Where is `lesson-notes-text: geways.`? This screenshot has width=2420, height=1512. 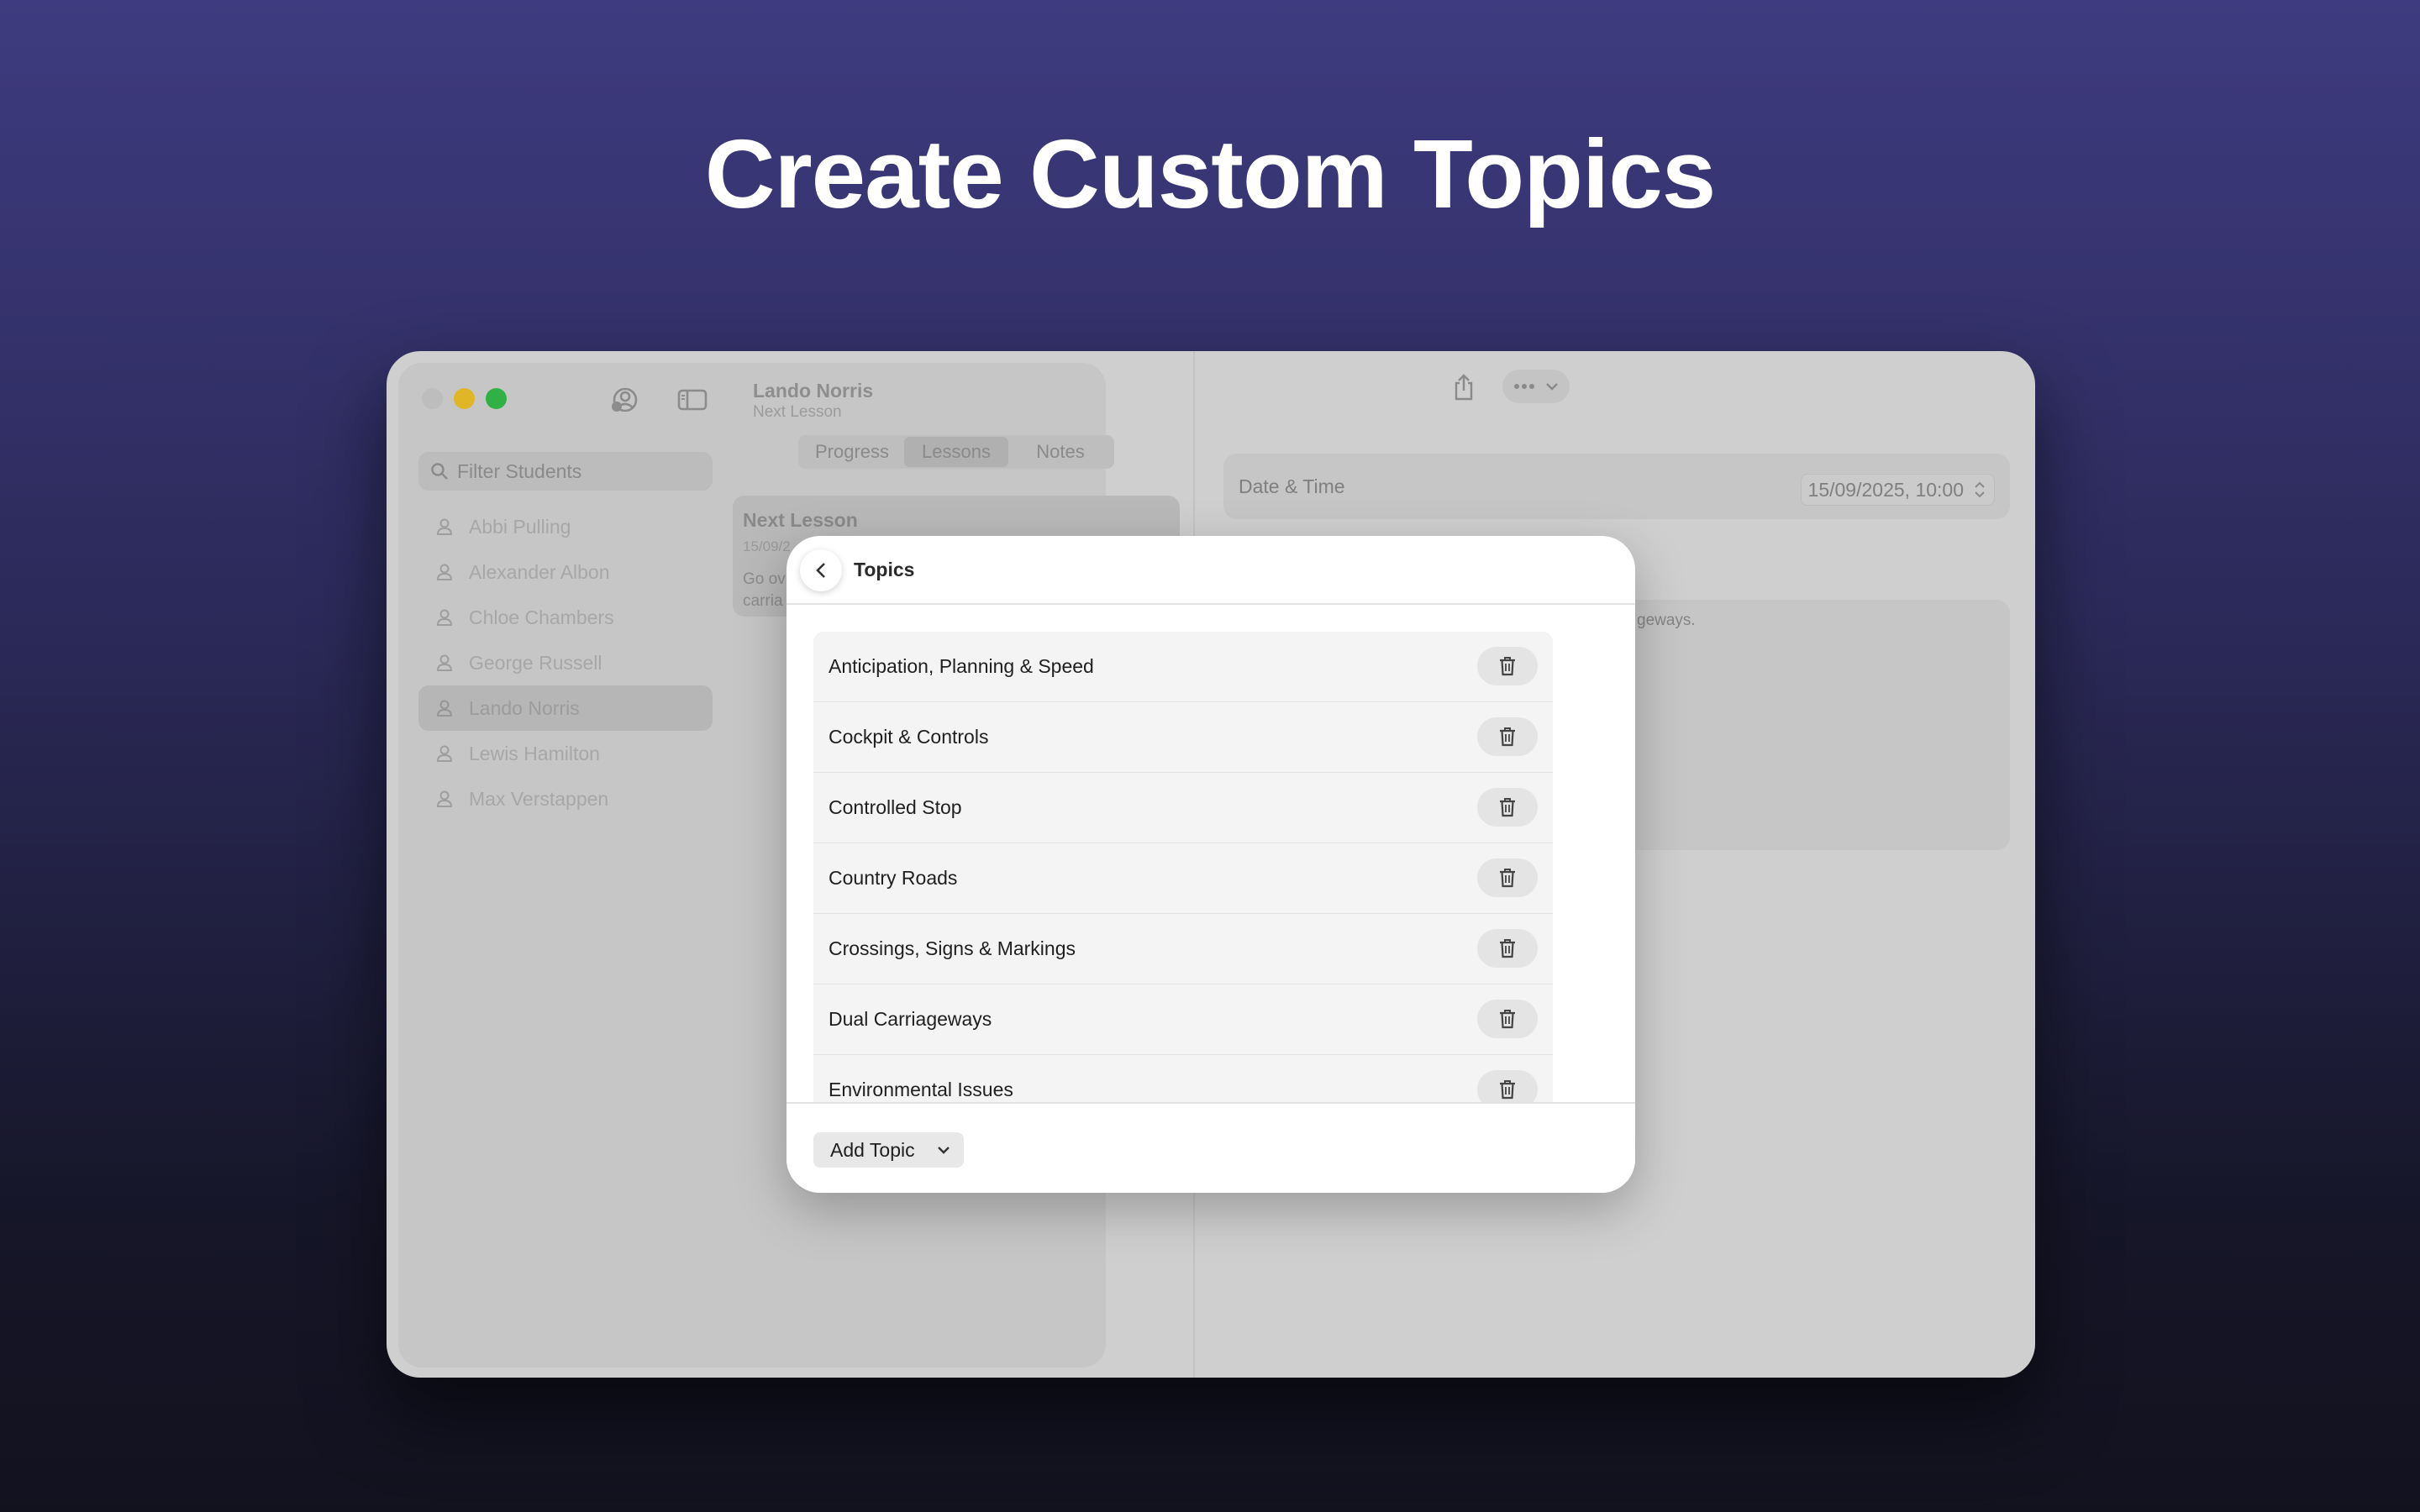 lesson-notes-text: geways. is located at coordinates (1666, 620).